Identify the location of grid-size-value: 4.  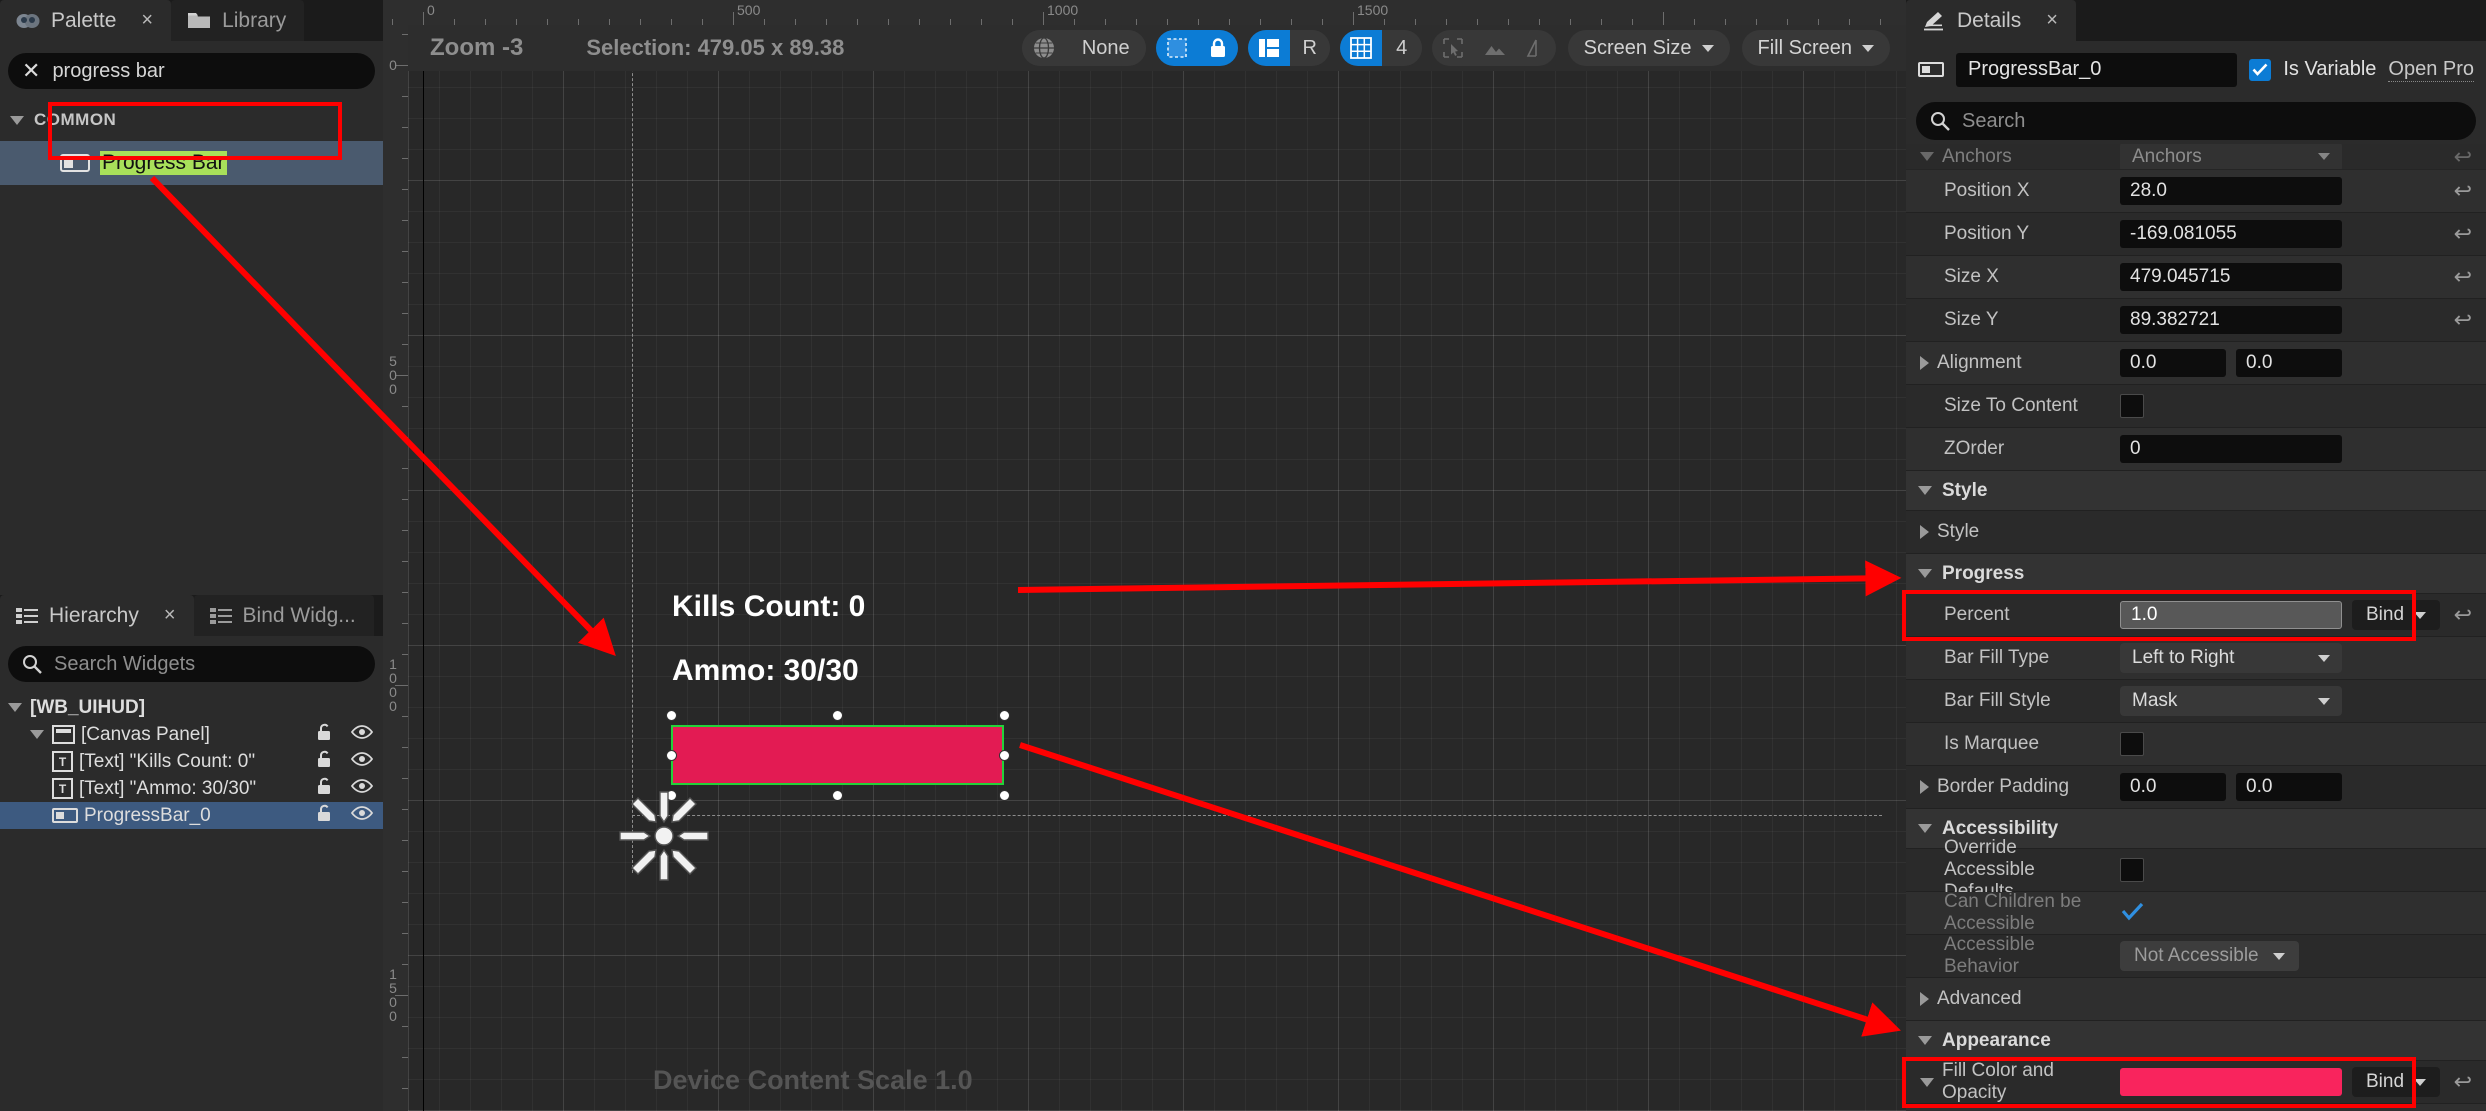
(1401, 48).